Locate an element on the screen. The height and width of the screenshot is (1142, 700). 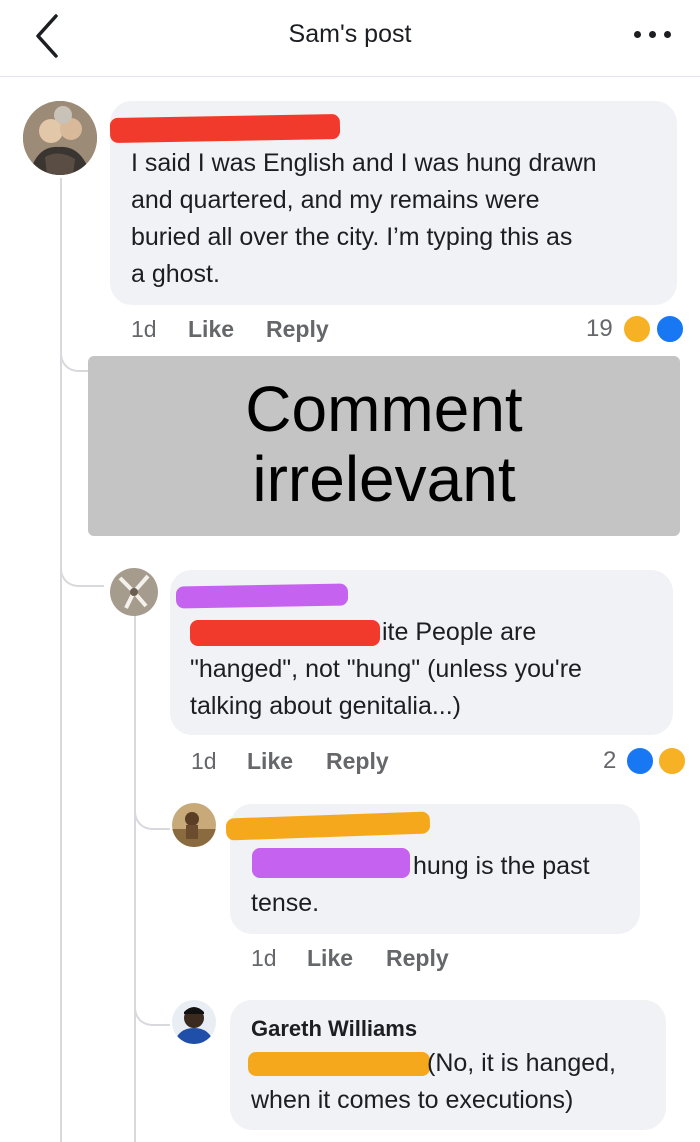
post-header: Sam's post is located at coordinates (350, 38).